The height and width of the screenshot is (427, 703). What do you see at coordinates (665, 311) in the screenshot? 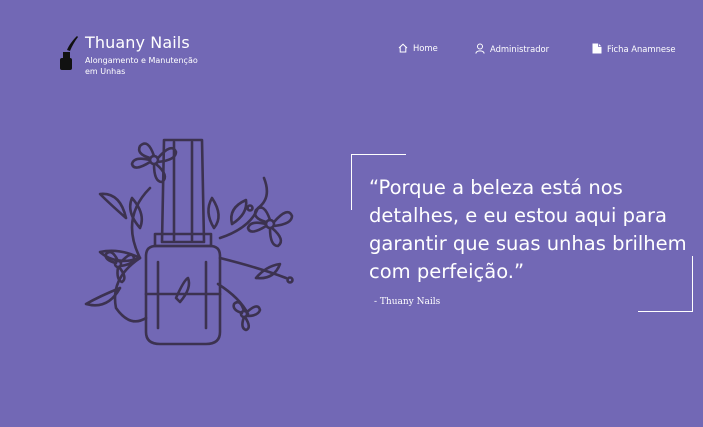
I see `quote-frame-bottom` at bounding box center [665, 311].